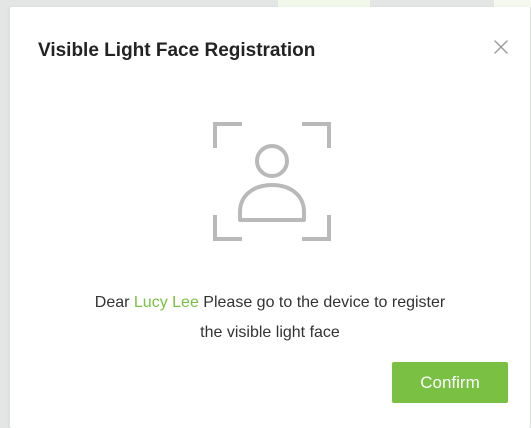 The height and width of the screenshot is (428, 531). Describe the element at coordinates (450, 382) in the screenshot. I see `confirm-button: Confirm` at that location.